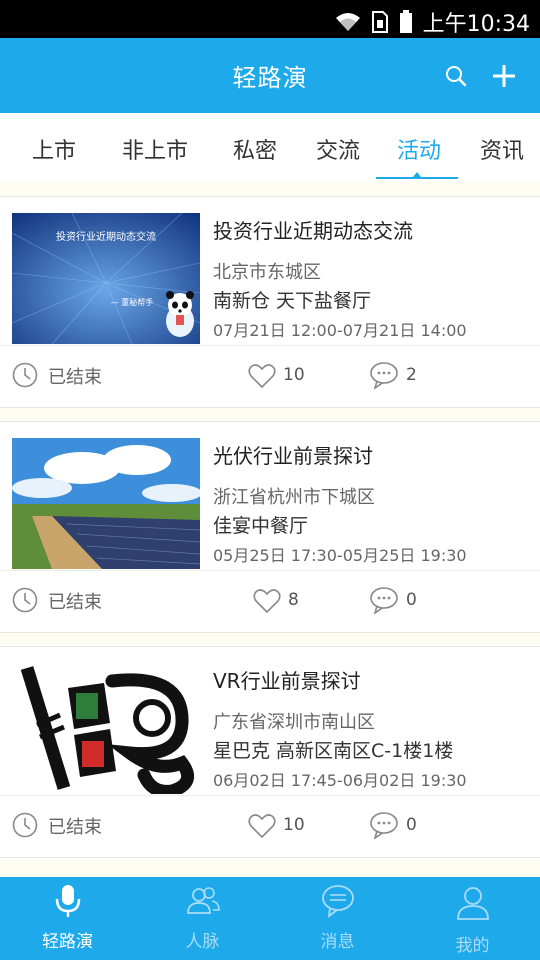 This screenshot has height=960, width=540. Describe the element at coordinates (417, 174) in the screenshot. I see `active-tab-caret` at that location.